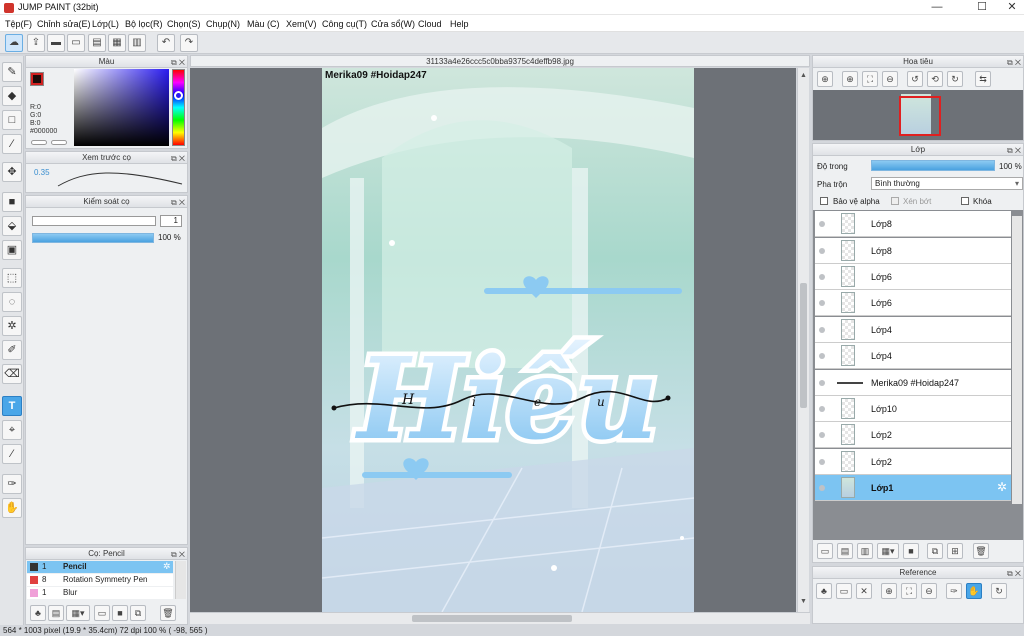 Image resolution: width=1024 pixels, height=636 pixels. I want to click on menu-window: Cửa sổ(W), so click(393, 24).